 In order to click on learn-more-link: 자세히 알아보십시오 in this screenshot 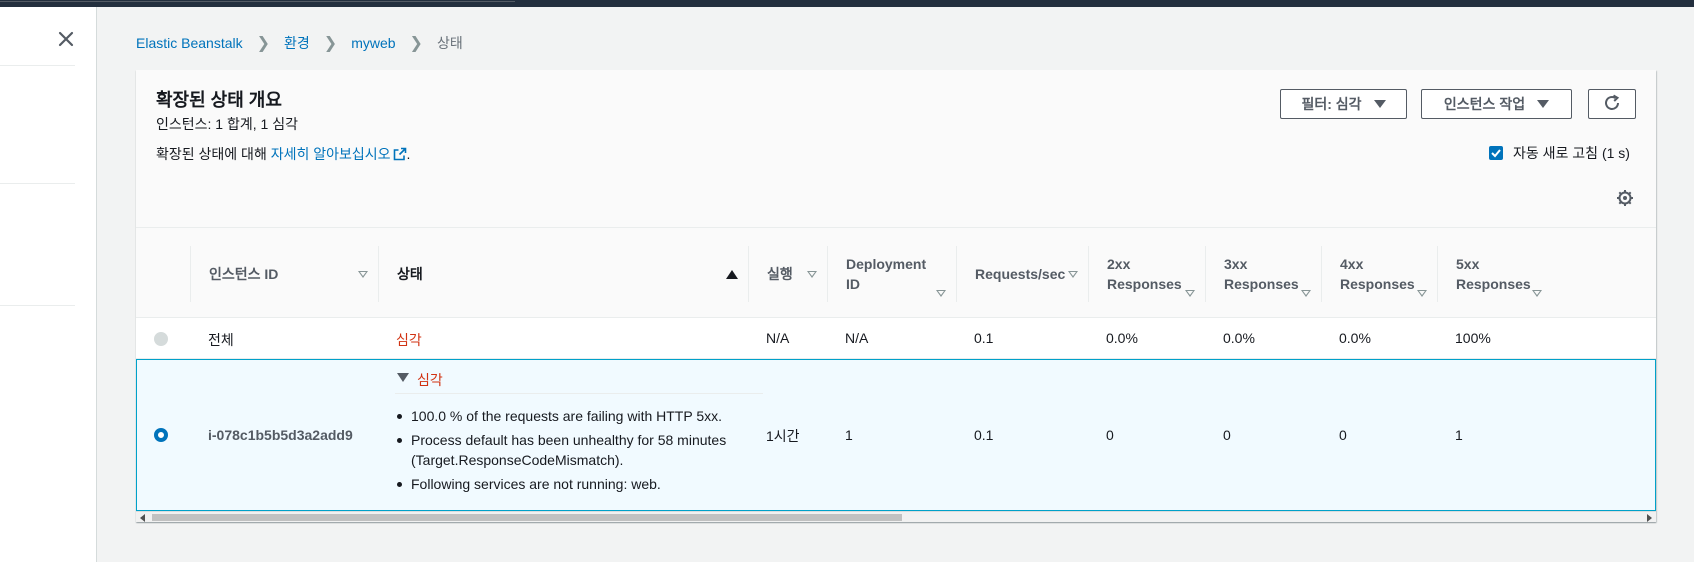, I will do `click(339, 154)`.